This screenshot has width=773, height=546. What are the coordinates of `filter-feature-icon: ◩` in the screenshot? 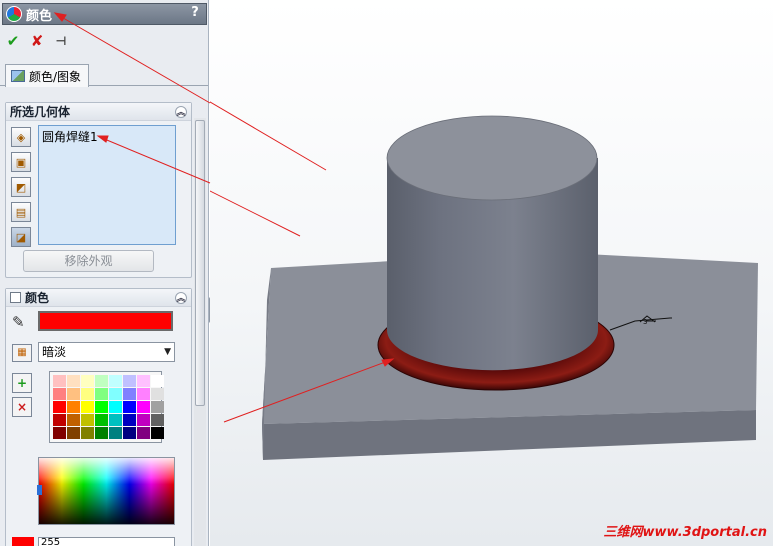 It's located at (21, 187).